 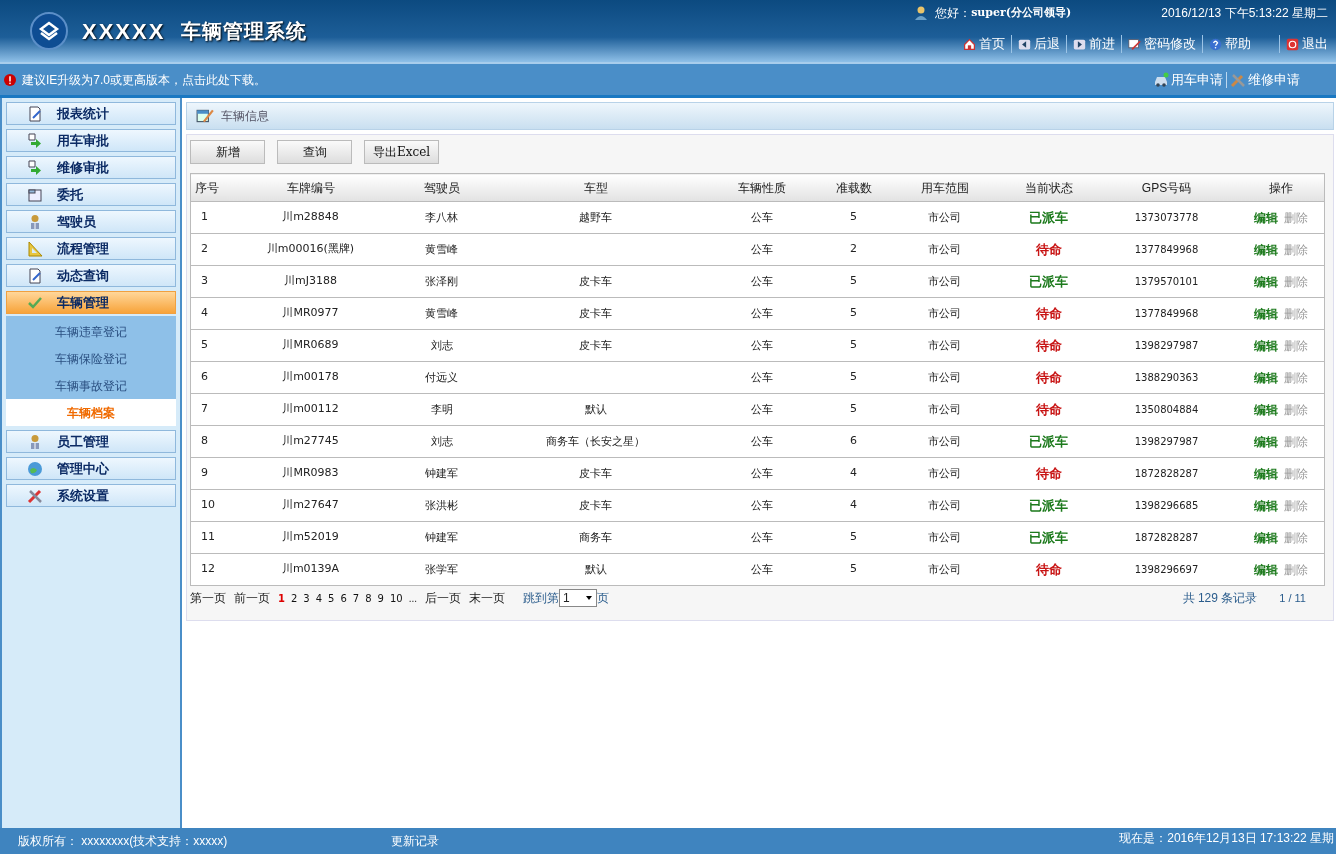 What do you see at coordinates (294, 598) in the screenshot?
I see `page-number-link: 2` at bounding box center [294, 598].